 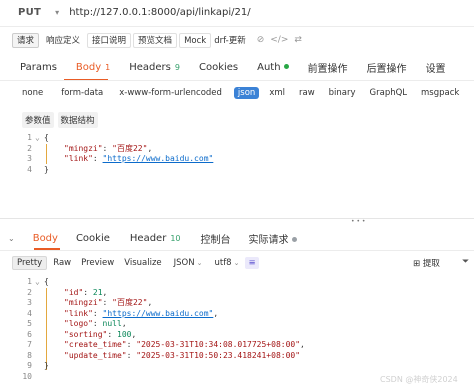 What do you see at coordinates (277, 93) in the screenshot?
I see `body-type-xml: xml` at bounding box center [277, 93].